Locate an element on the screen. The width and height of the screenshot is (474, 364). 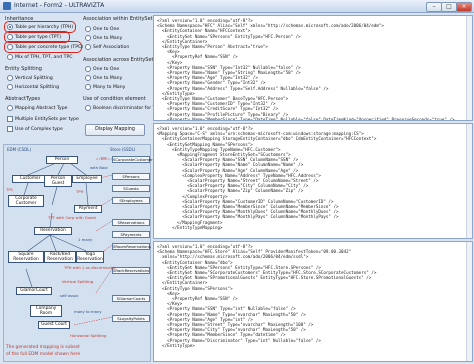
option-mix-label: Mix of TPH, TPT, and TPC is located at coordinates (44, 57).